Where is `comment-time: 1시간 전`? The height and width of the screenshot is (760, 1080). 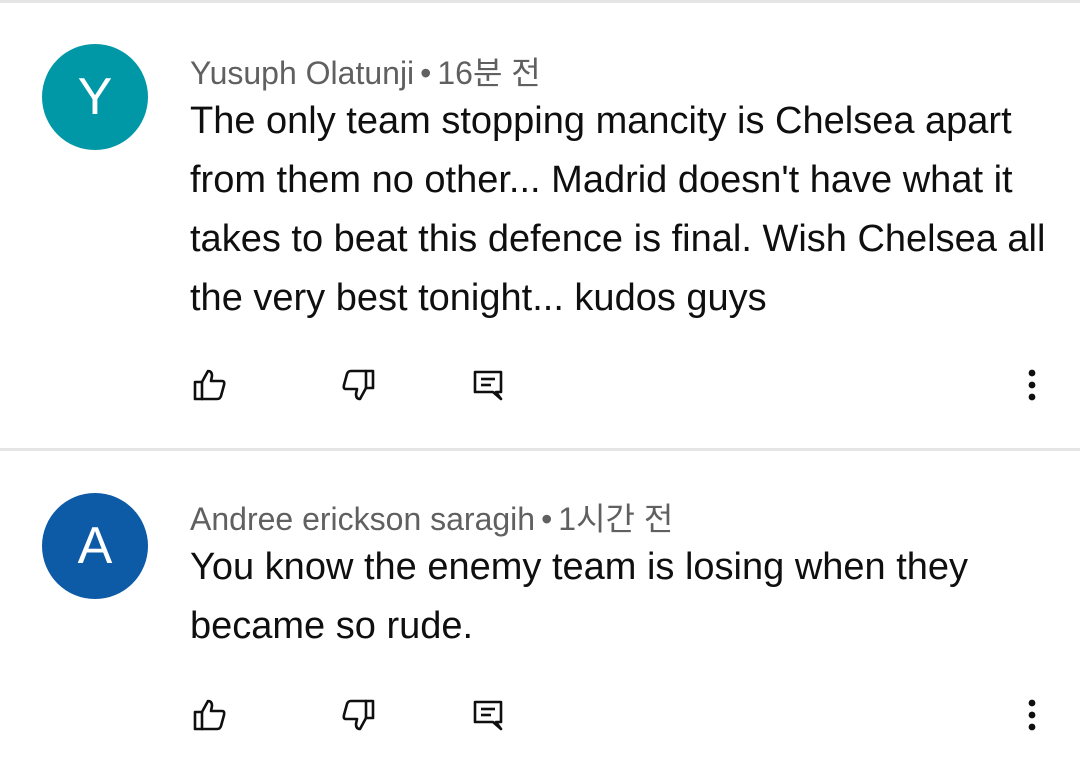
comment-time: 1시간 전 is located at coordinates (616, 519).